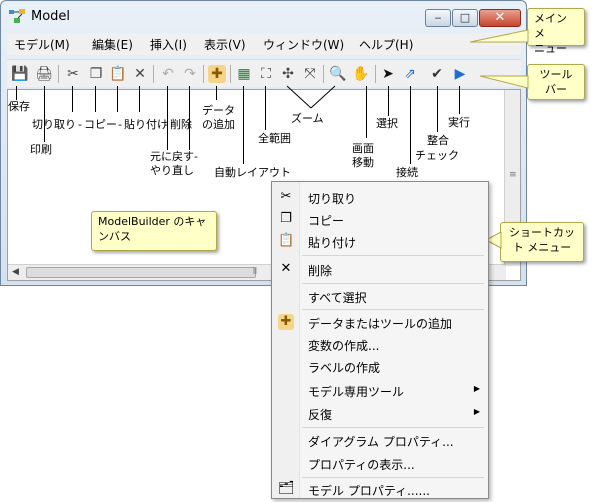  Describe the element at coordinates (380, 197) in the screenshot. I see `menu-item-cut: ✂ 切り取り` at that location.